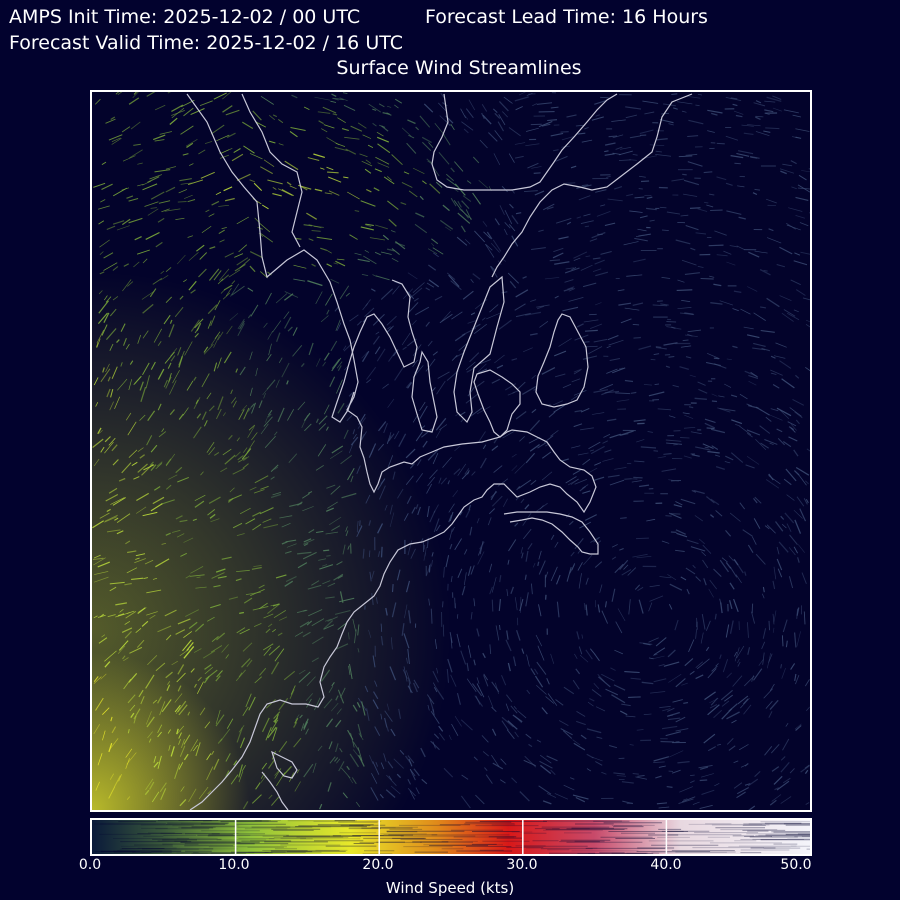  What do you see at coordinates (459, 68) in the screenshot?
I see `map-title: Surface Wind Streamlines` at bounding box center [459, 68].